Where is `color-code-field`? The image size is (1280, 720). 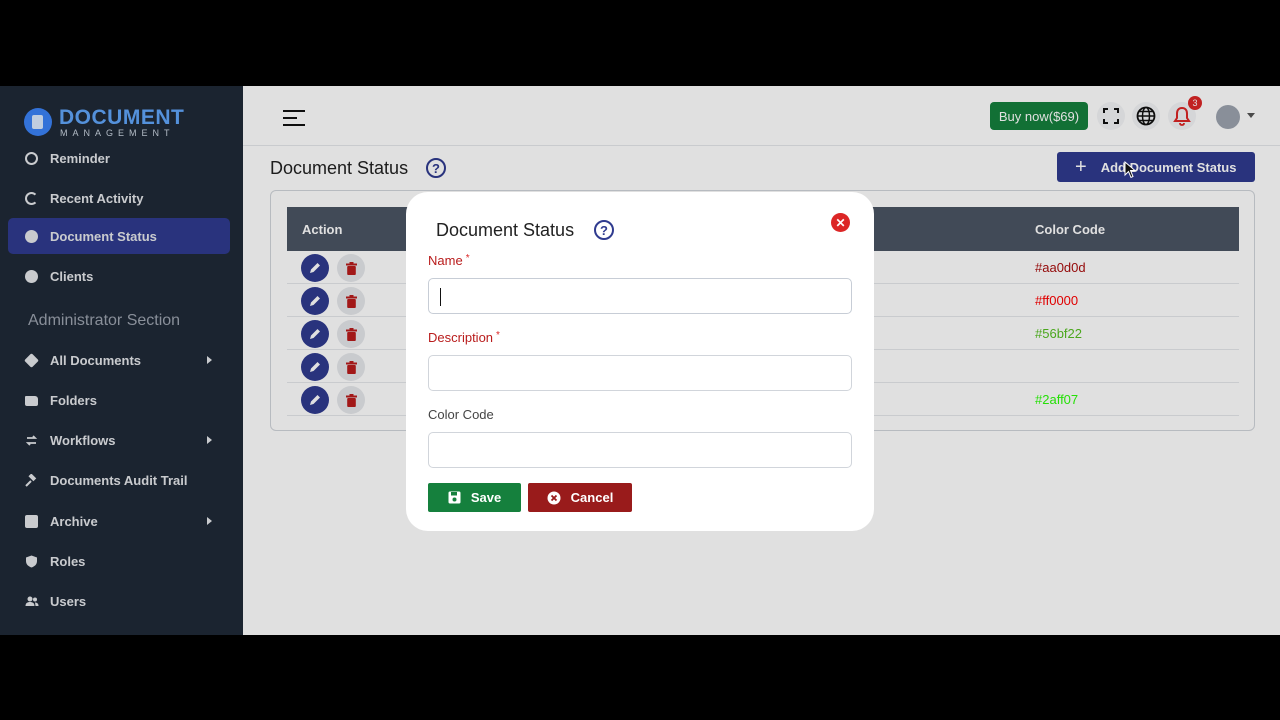
color-code-field is located at coordinates (640, 450).